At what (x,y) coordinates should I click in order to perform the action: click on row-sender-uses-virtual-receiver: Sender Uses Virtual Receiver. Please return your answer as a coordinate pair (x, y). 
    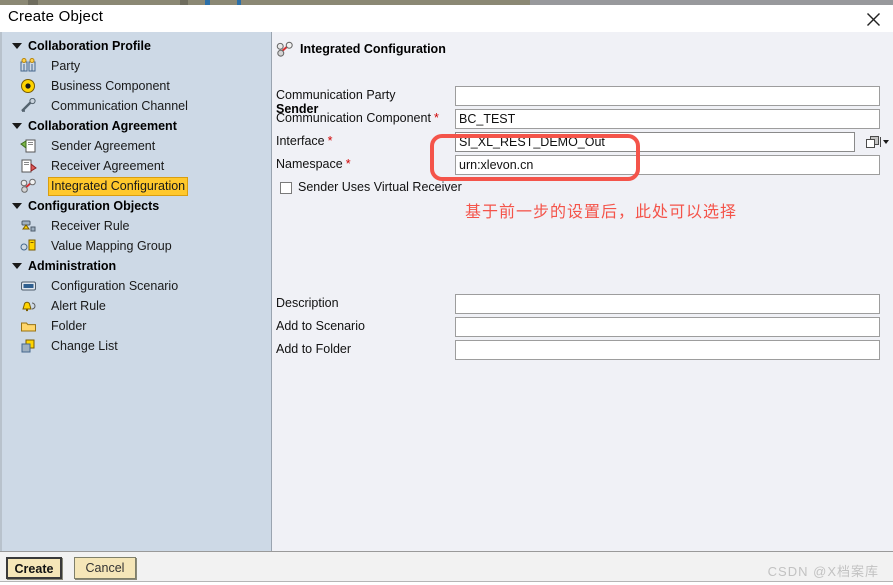
    Looking at the image, I should click on (472, 189).